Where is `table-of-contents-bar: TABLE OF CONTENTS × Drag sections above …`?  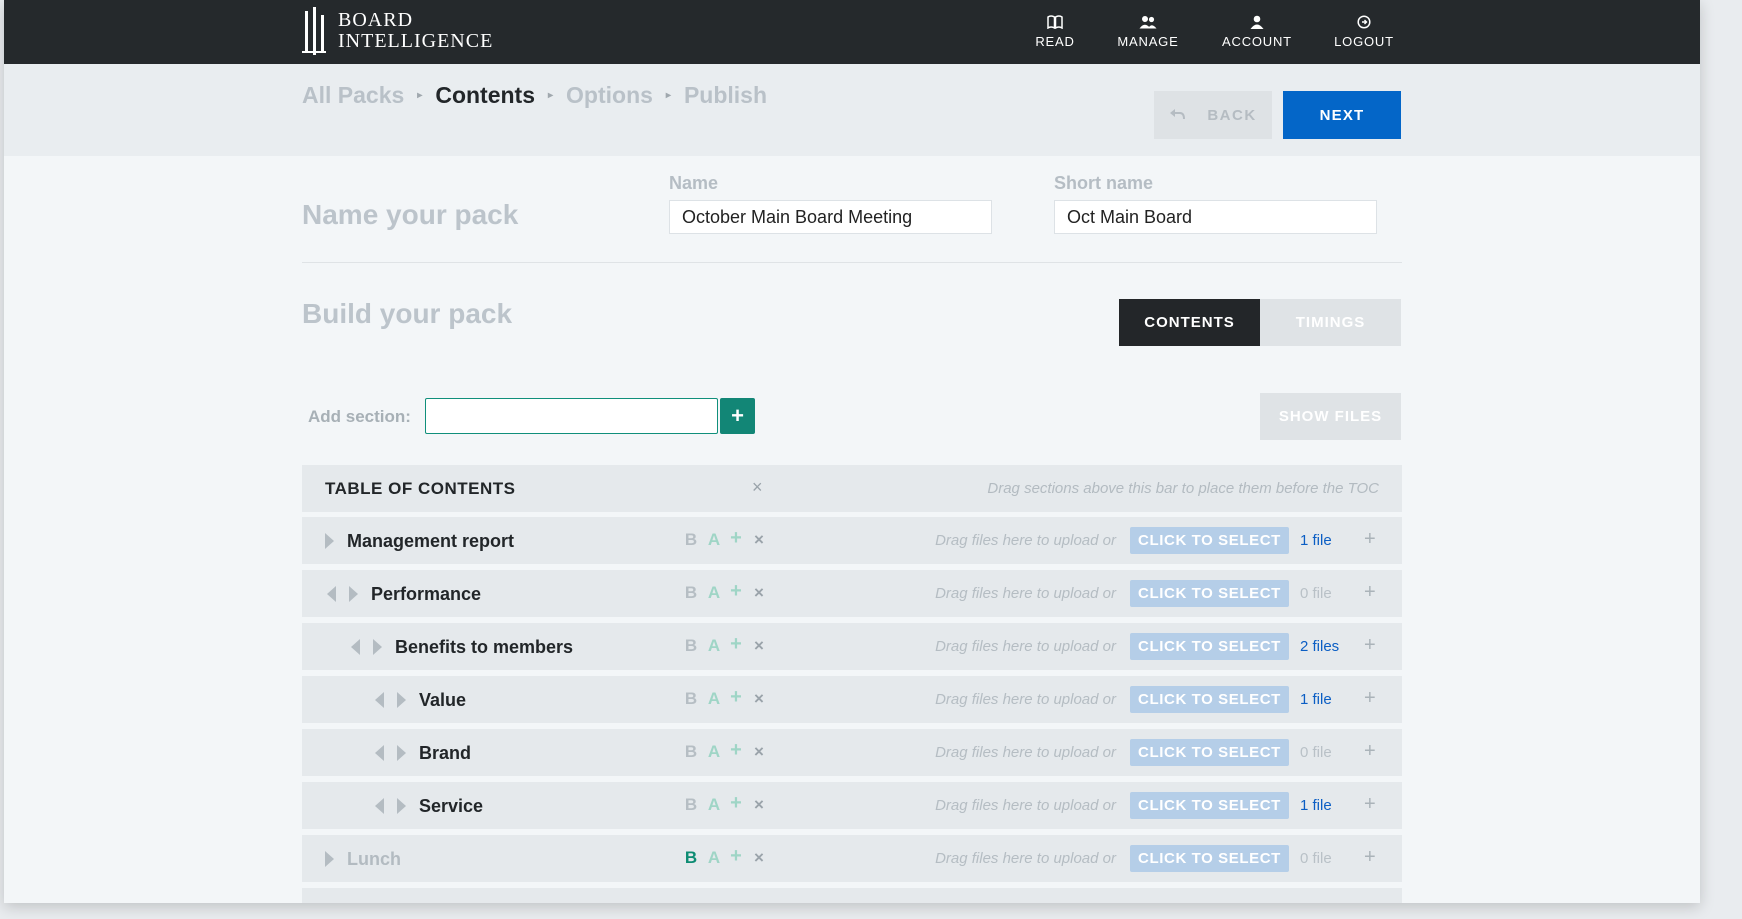
table-of-contents-bar: TABLE OF CONTENTS × Drag sections above … is located at coordinates (852, 488).